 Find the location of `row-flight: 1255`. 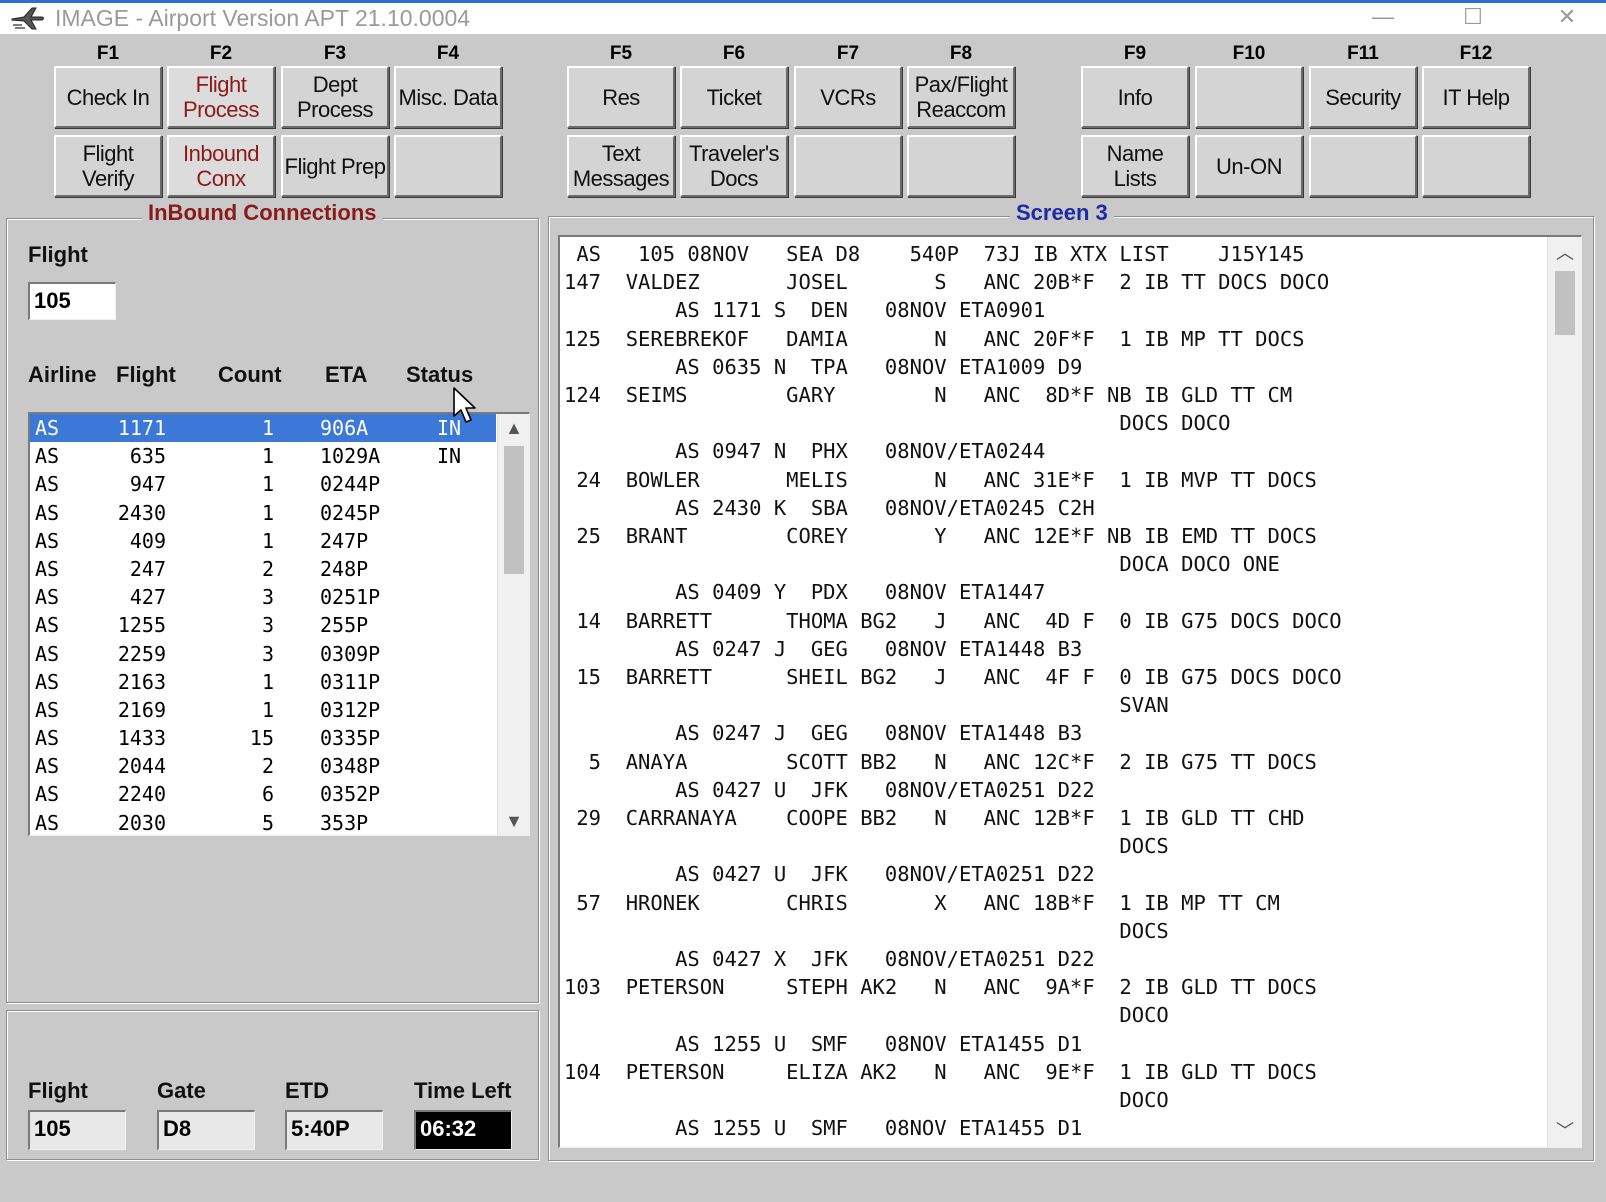

row-flight: 1255 is located at coordinates (141, 625).